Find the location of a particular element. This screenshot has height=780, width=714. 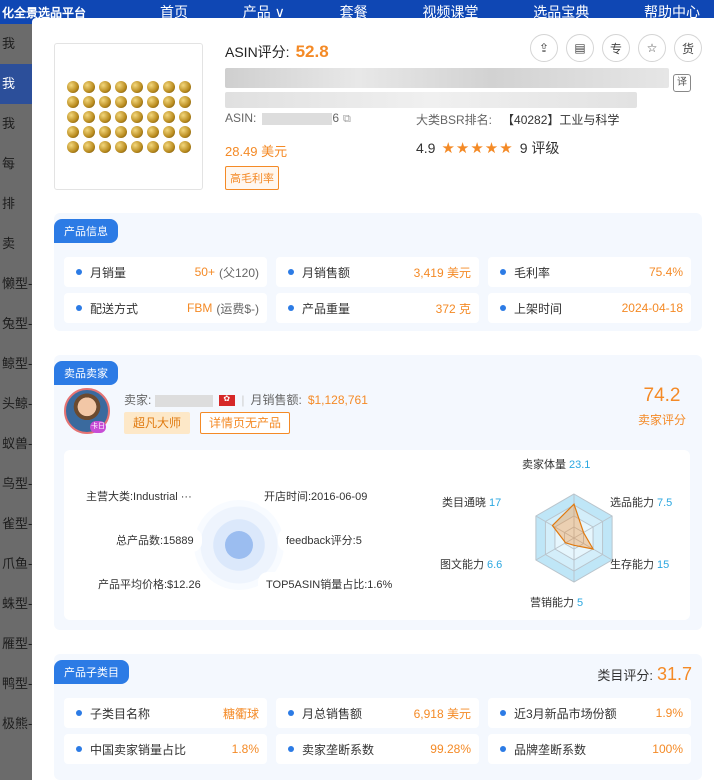

info-cell: 配送方式 FBM (运费$-) is located at coordinates (165, 308).